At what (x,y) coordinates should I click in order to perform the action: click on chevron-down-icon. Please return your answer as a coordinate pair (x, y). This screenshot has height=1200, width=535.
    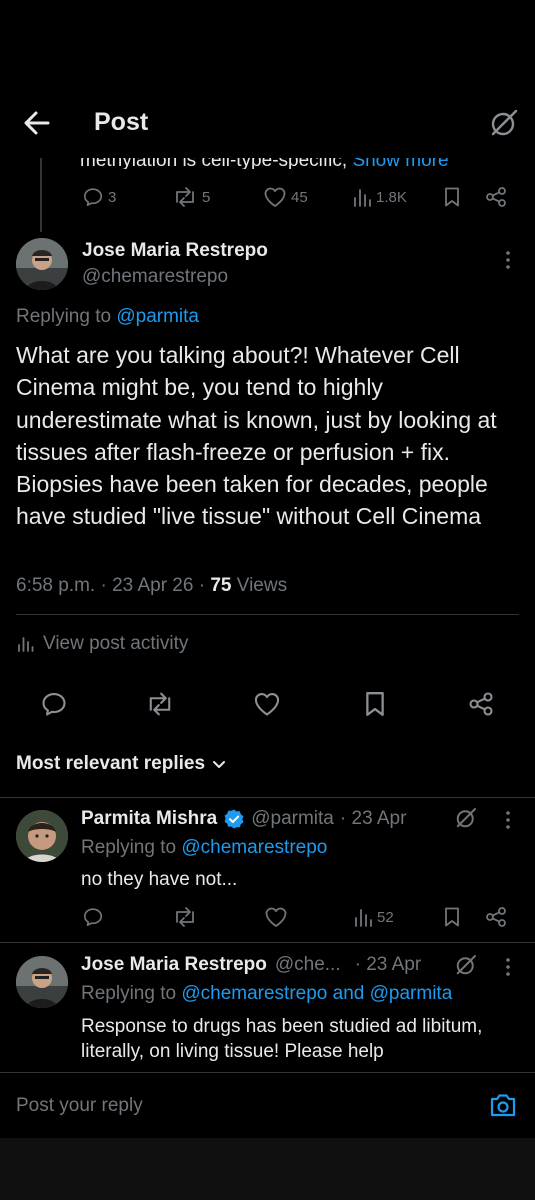
    Looking at the image, I should click on (219, 764).